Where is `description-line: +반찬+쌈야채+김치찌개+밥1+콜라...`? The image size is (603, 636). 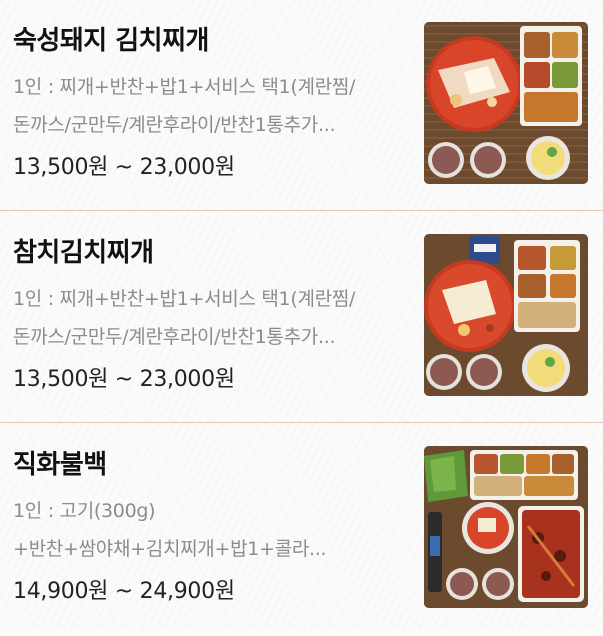 description-line: +반찬+쌈야채+김치찌개+밥1+콜라... is located at coordinates (170, 549).